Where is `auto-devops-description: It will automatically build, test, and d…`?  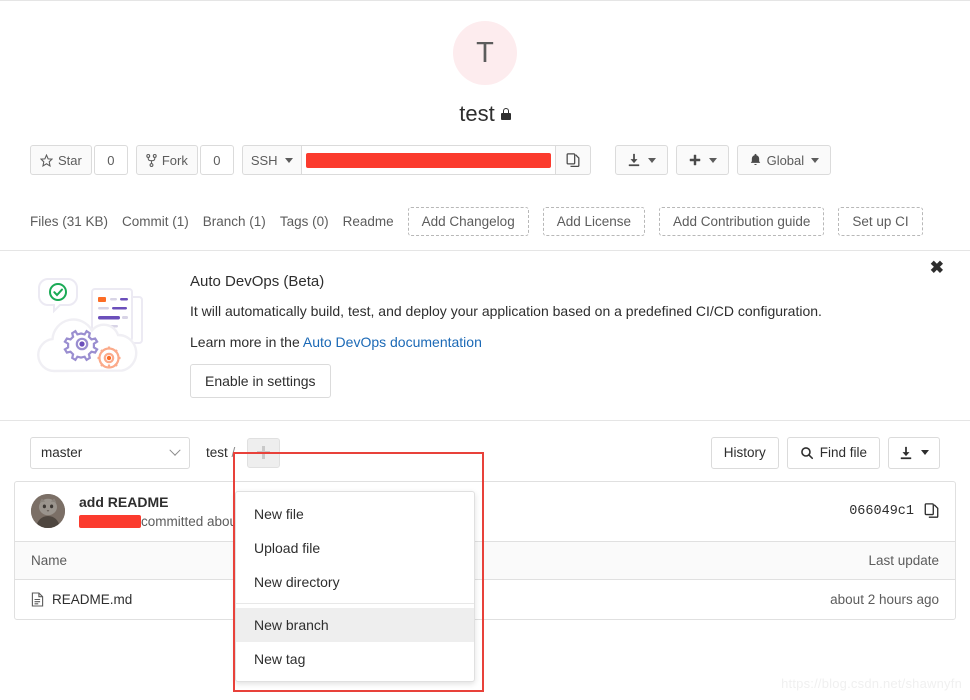
auto-devops-description: It will automatically build, test, and d… is located at coordinates (506, 311).